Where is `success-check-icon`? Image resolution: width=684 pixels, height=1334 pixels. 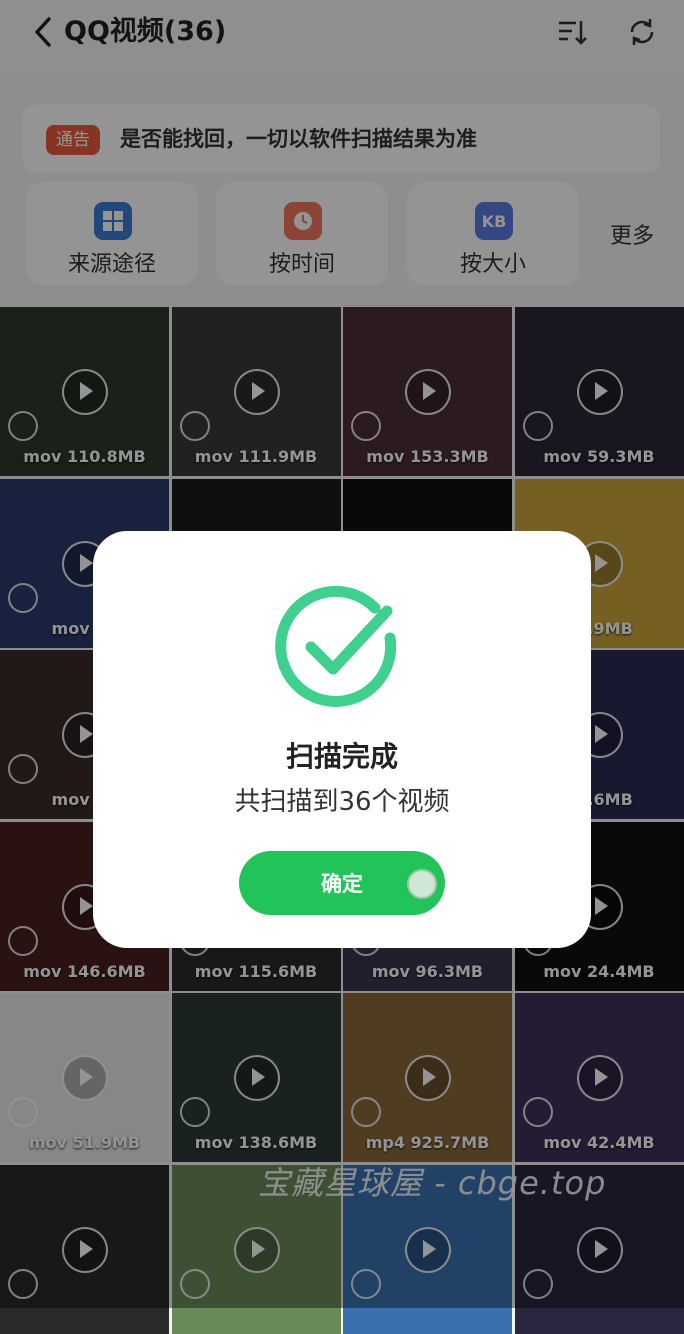 success-check-icon is located at coordinates (336, 646).